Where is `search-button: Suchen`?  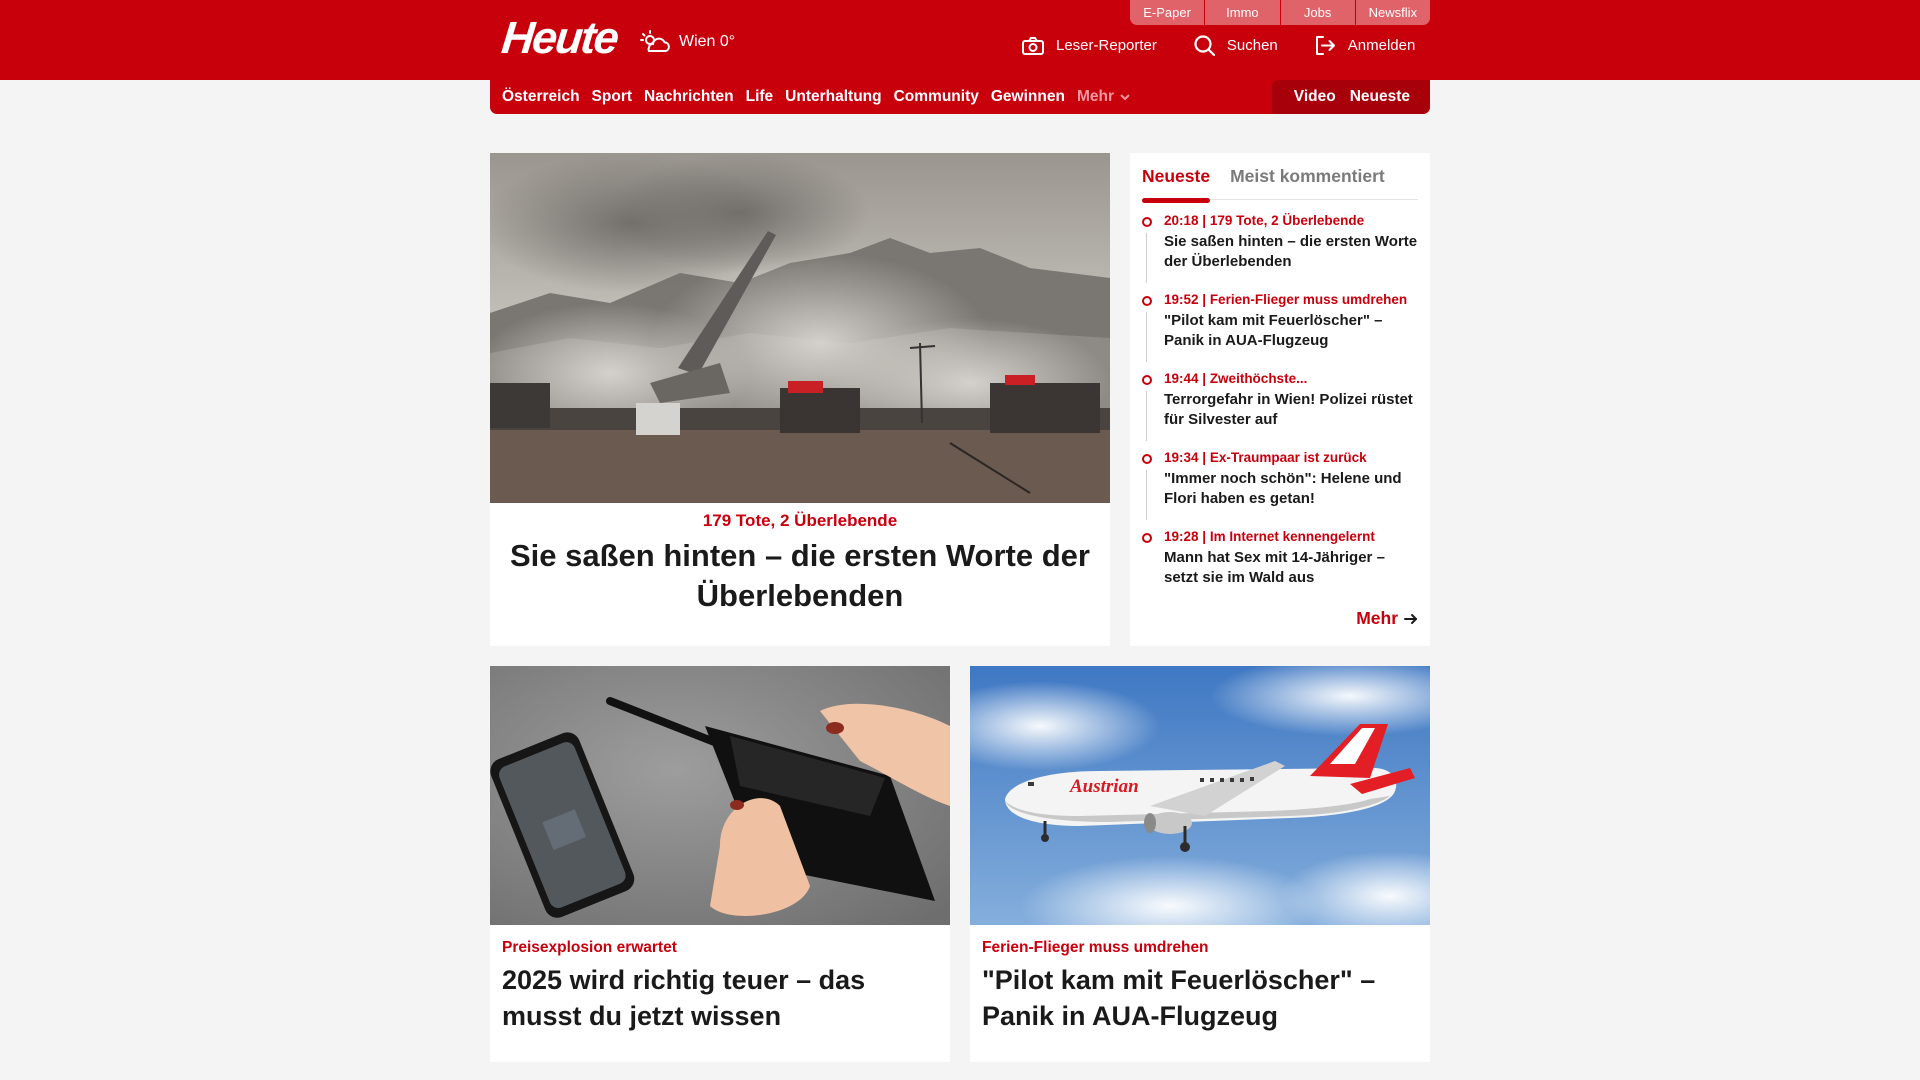
search-button: Suchen is located at coordinates (1236, 45).